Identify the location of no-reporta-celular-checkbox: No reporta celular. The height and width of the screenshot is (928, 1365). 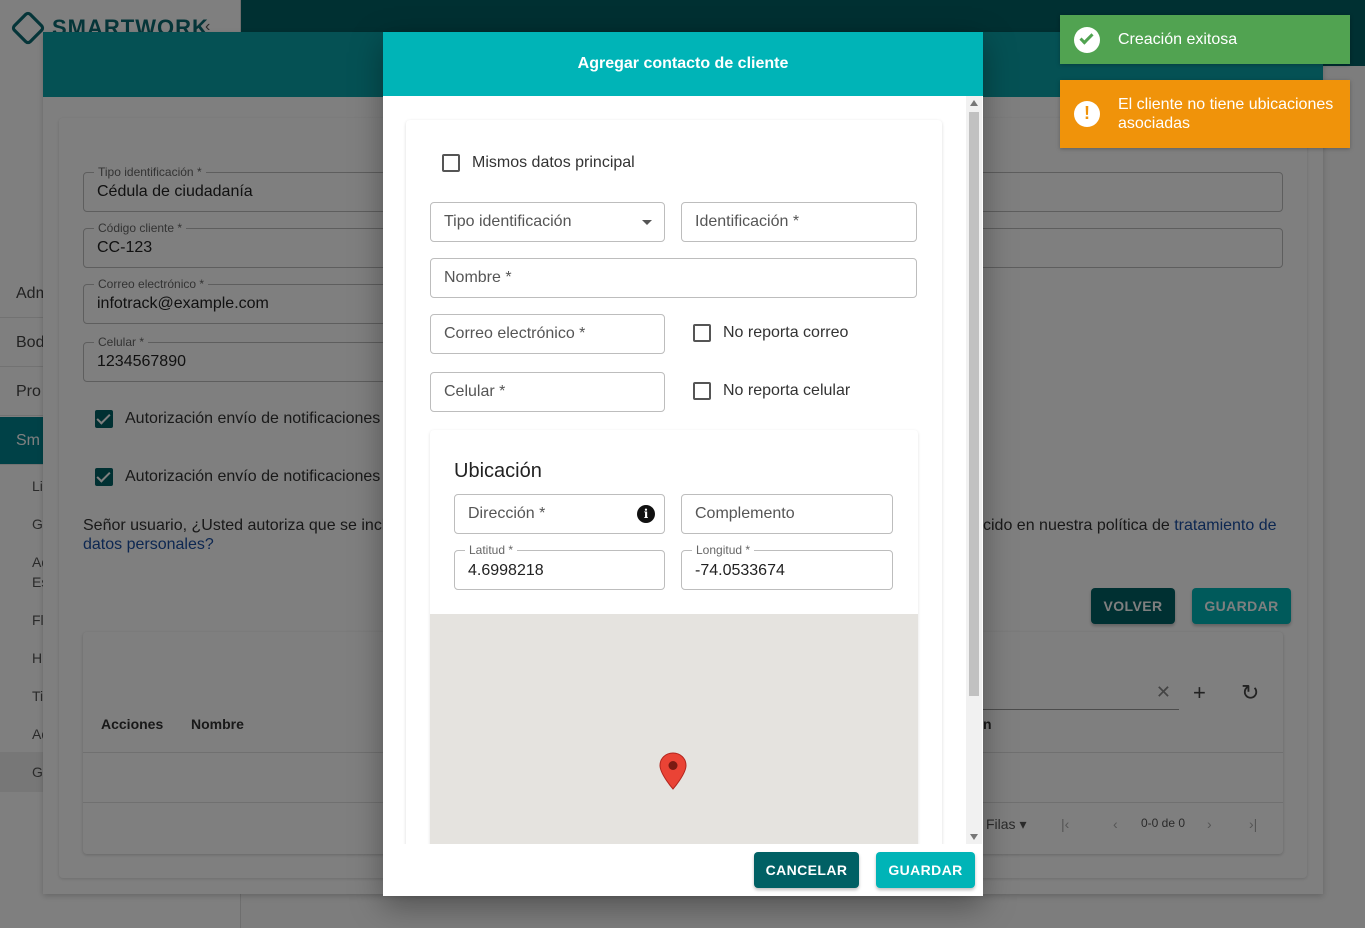
(771, 391).